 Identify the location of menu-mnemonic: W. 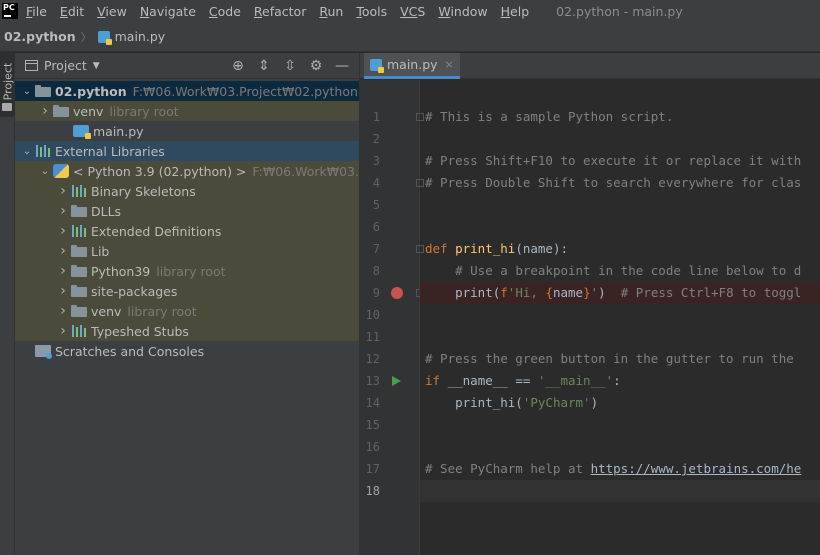
(444, 11).